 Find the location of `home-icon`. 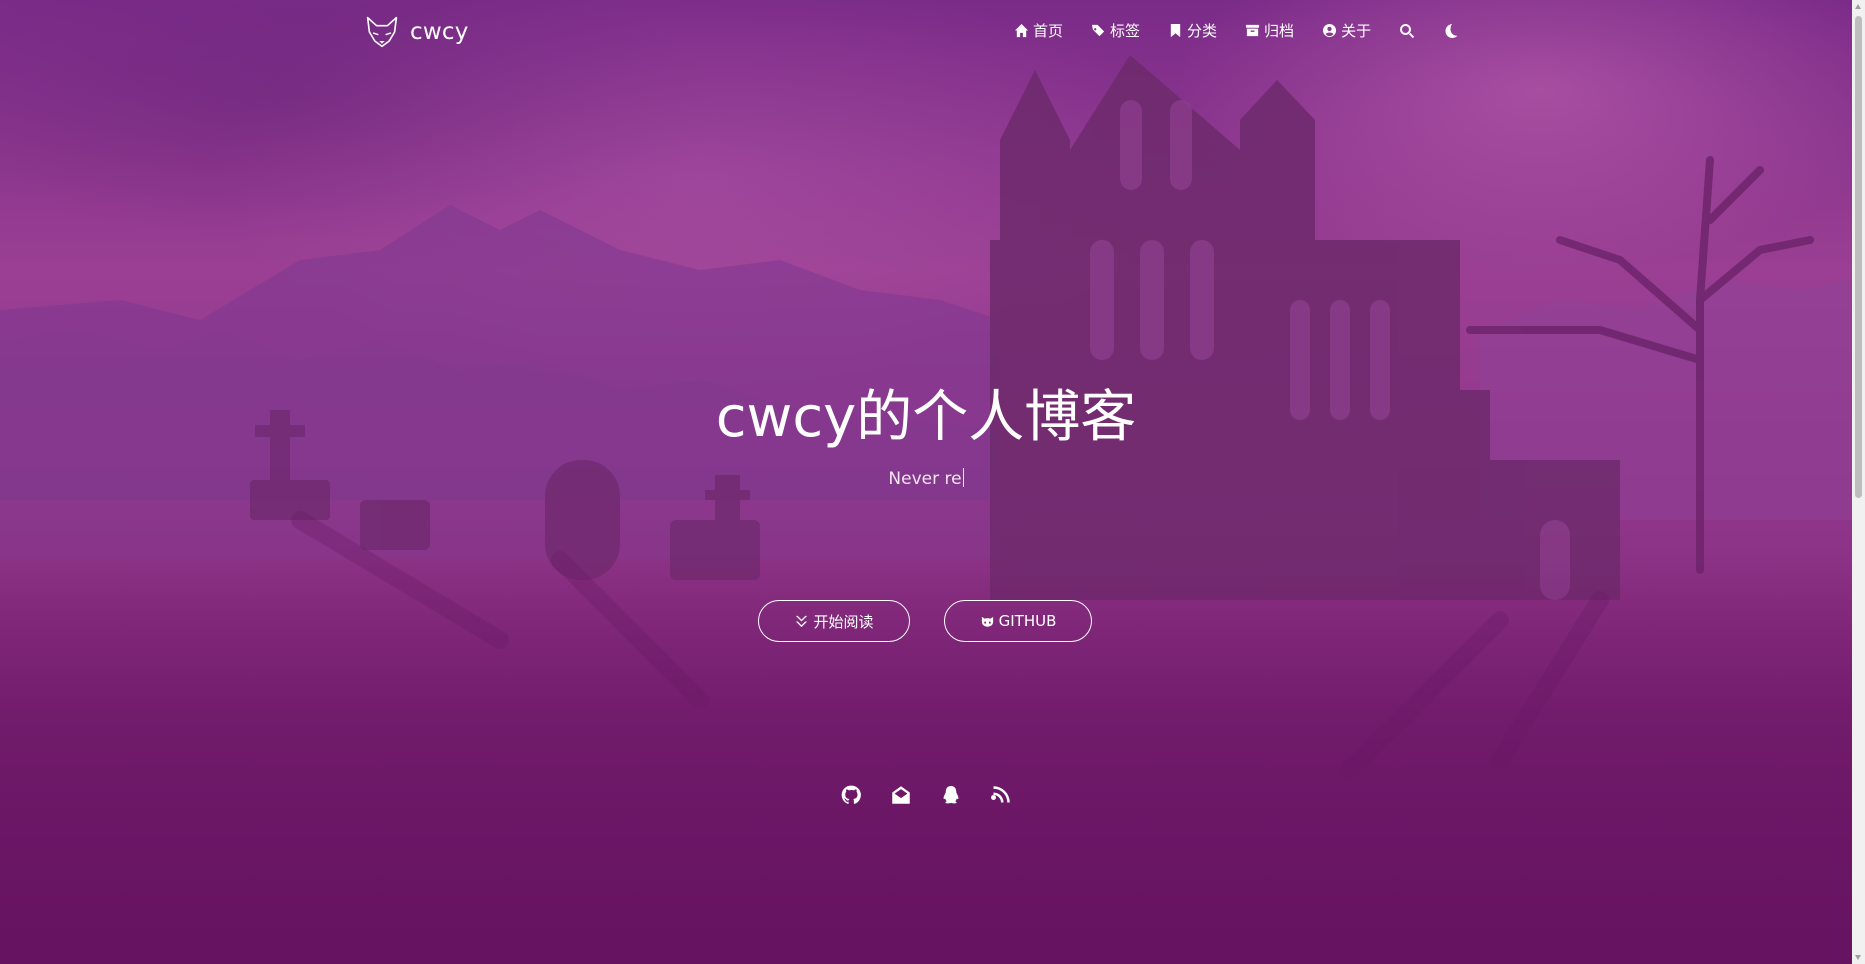

home-icon is located at coordinates (1021, 30).